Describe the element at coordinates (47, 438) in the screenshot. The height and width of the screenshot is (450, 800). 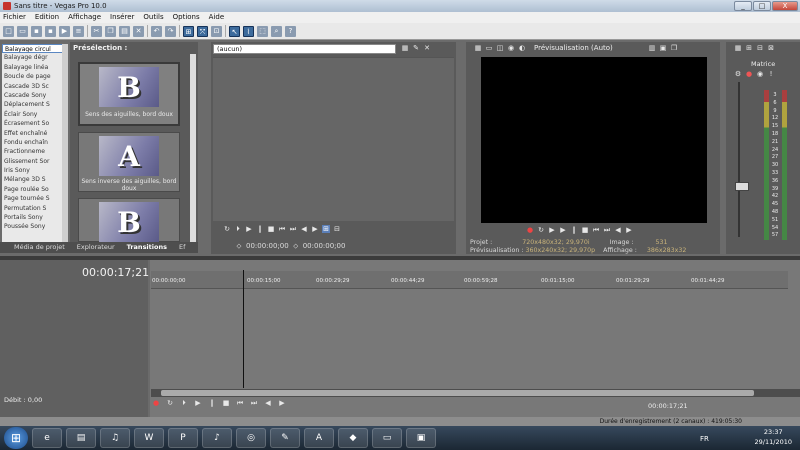
I see `ie-icon: e` at that location.